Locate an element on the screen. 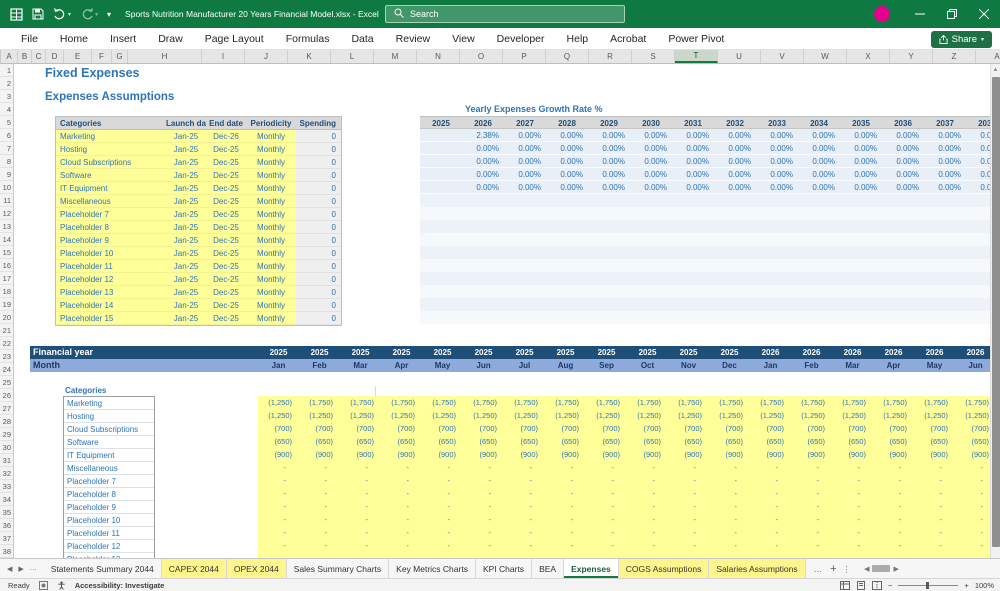  restore-button is located at coordinates (952, 14).